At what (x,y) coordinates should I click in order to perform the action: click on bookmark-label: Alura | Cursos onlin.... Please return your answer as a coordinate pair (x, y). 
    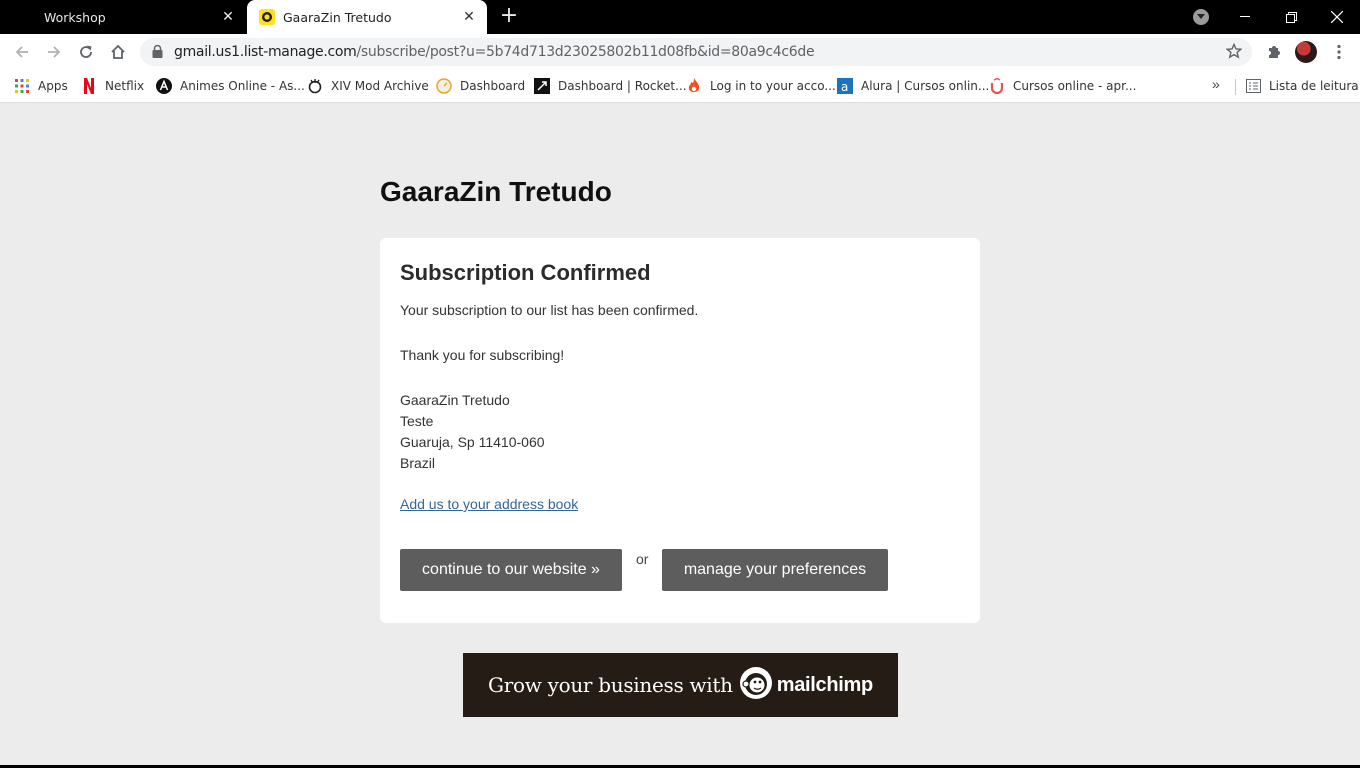
    Looking at the image, I should click on (925, 86).